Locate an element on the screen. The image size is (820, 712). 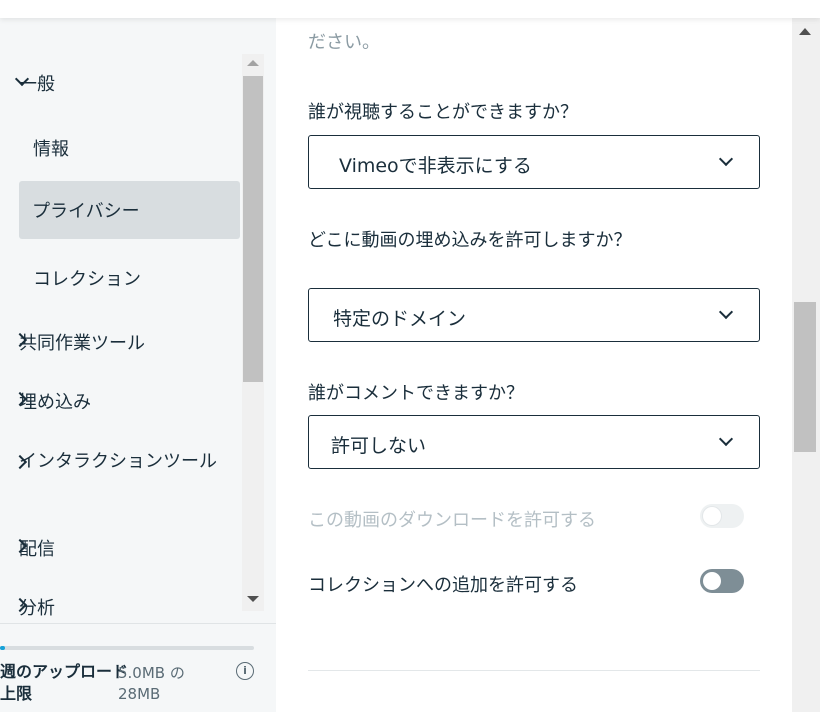
sidebar-item-general: 一般 is located at coordinates (34, 83).